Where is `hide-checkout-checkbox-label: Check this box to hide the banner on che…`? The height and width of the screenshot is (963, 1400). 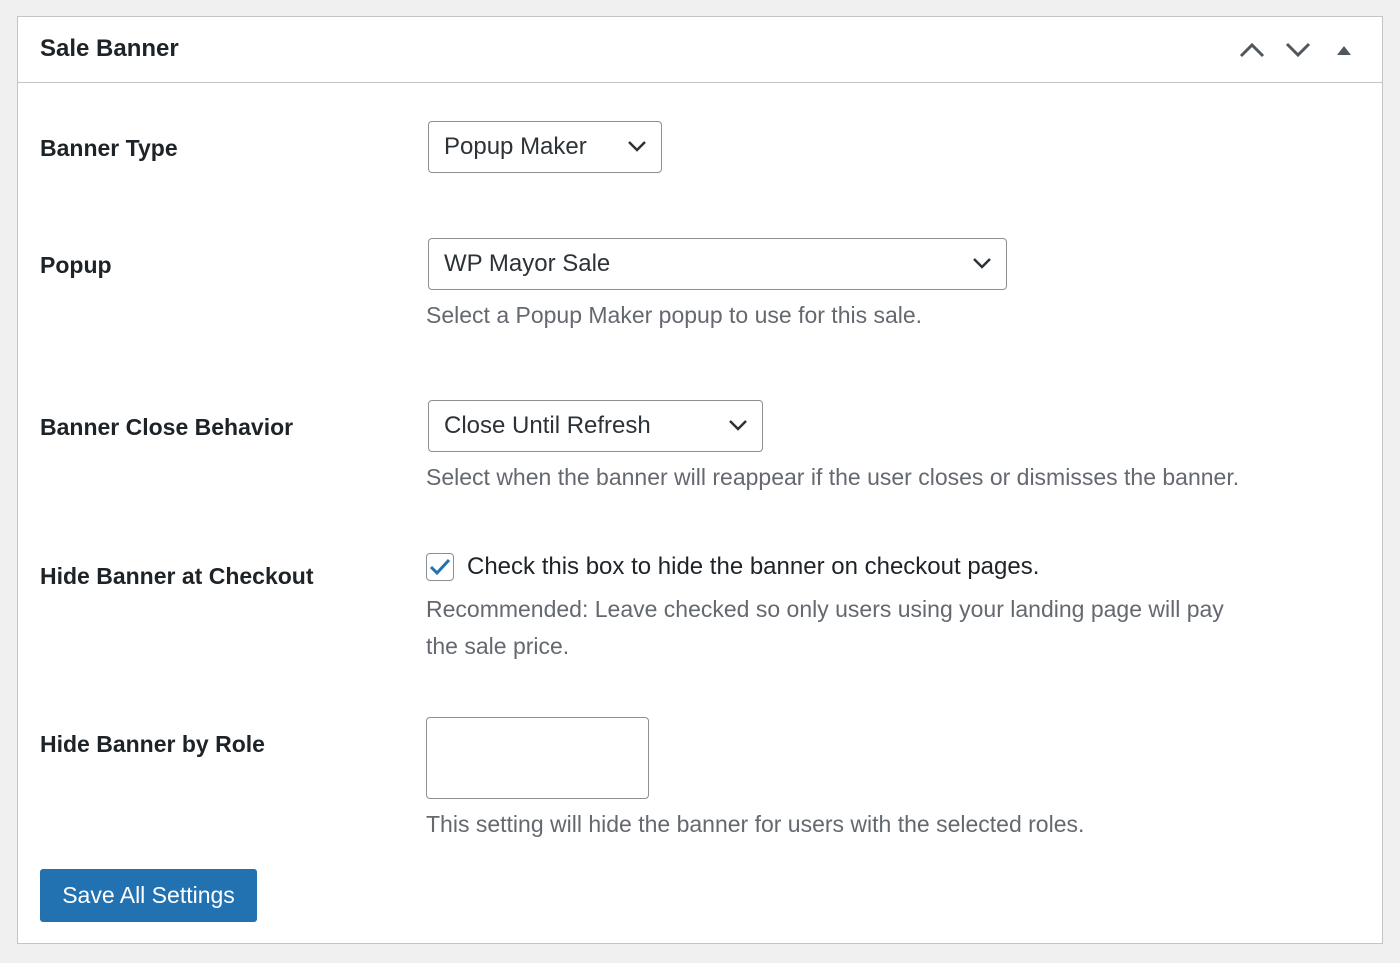 hide-checkout-checkbox-label: Check this box to hide the banner on che… is located at coordinates (753, 567).